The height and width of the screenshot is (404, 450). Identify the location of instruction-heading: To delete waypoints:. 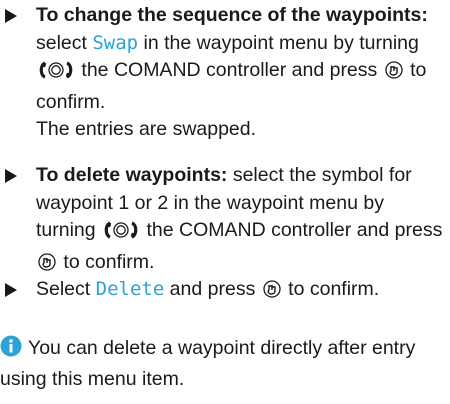
(132, 175).